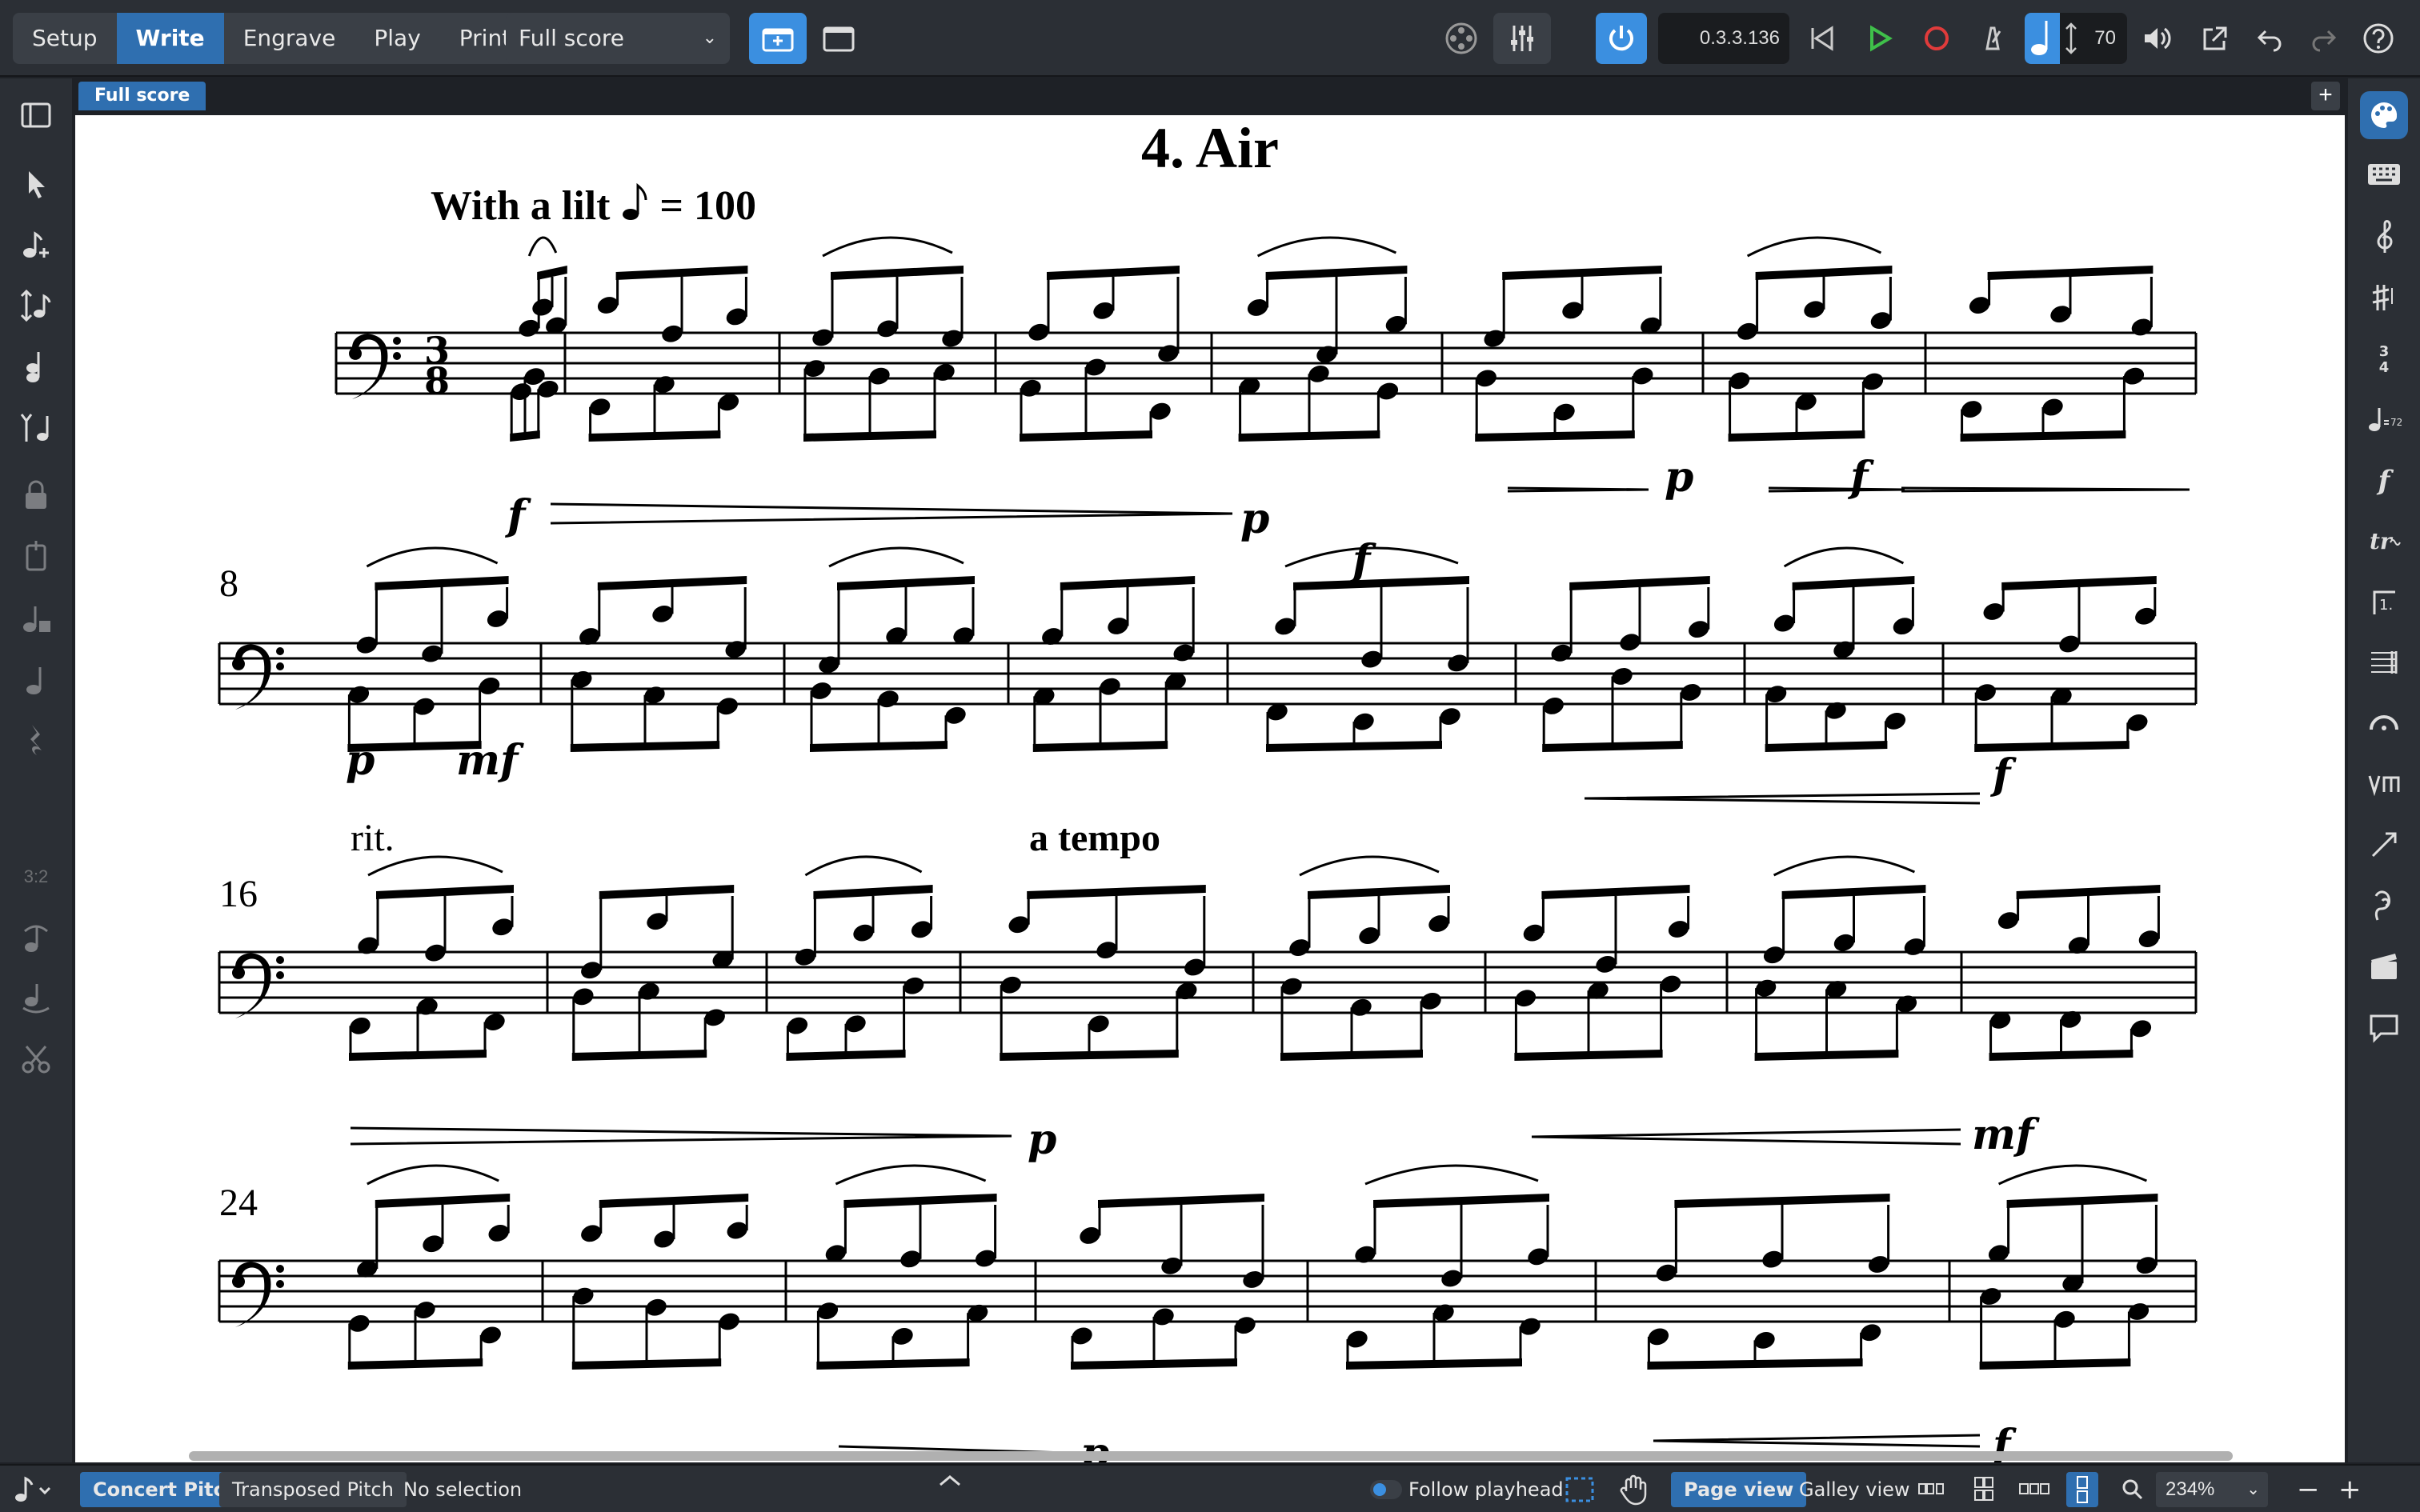  Describe the element at coordinates (33, 1489) in the screenshot. I see `voice-selector-button` at that location.